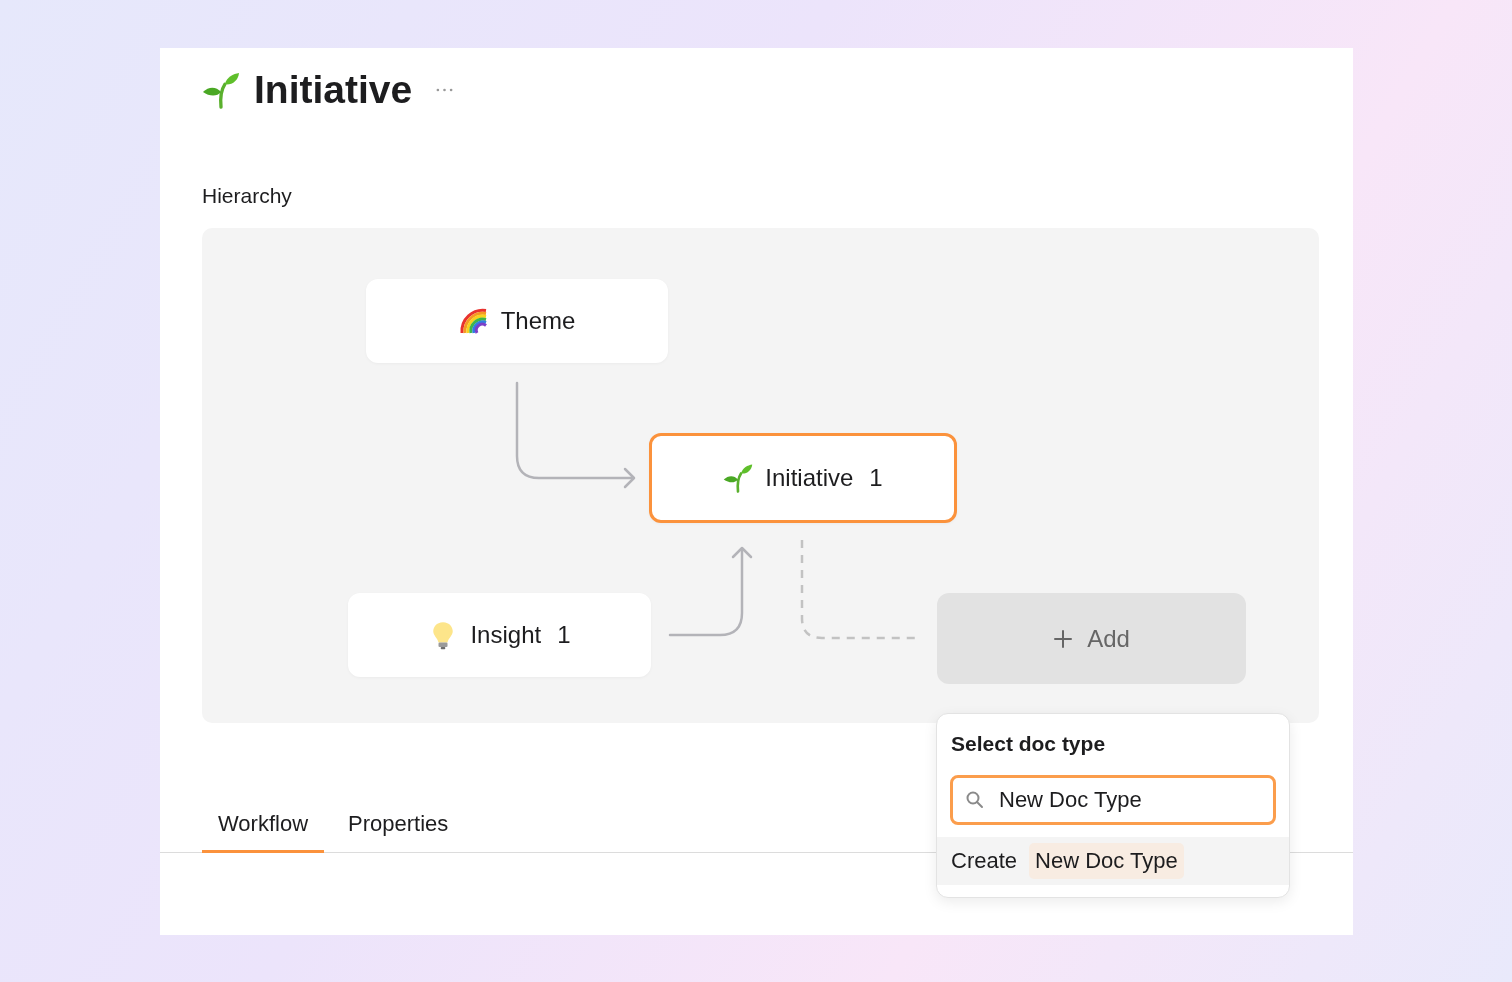 The image size is (1512, 982). I want to click on popup-title: Select doc type, so click(1028, 744).